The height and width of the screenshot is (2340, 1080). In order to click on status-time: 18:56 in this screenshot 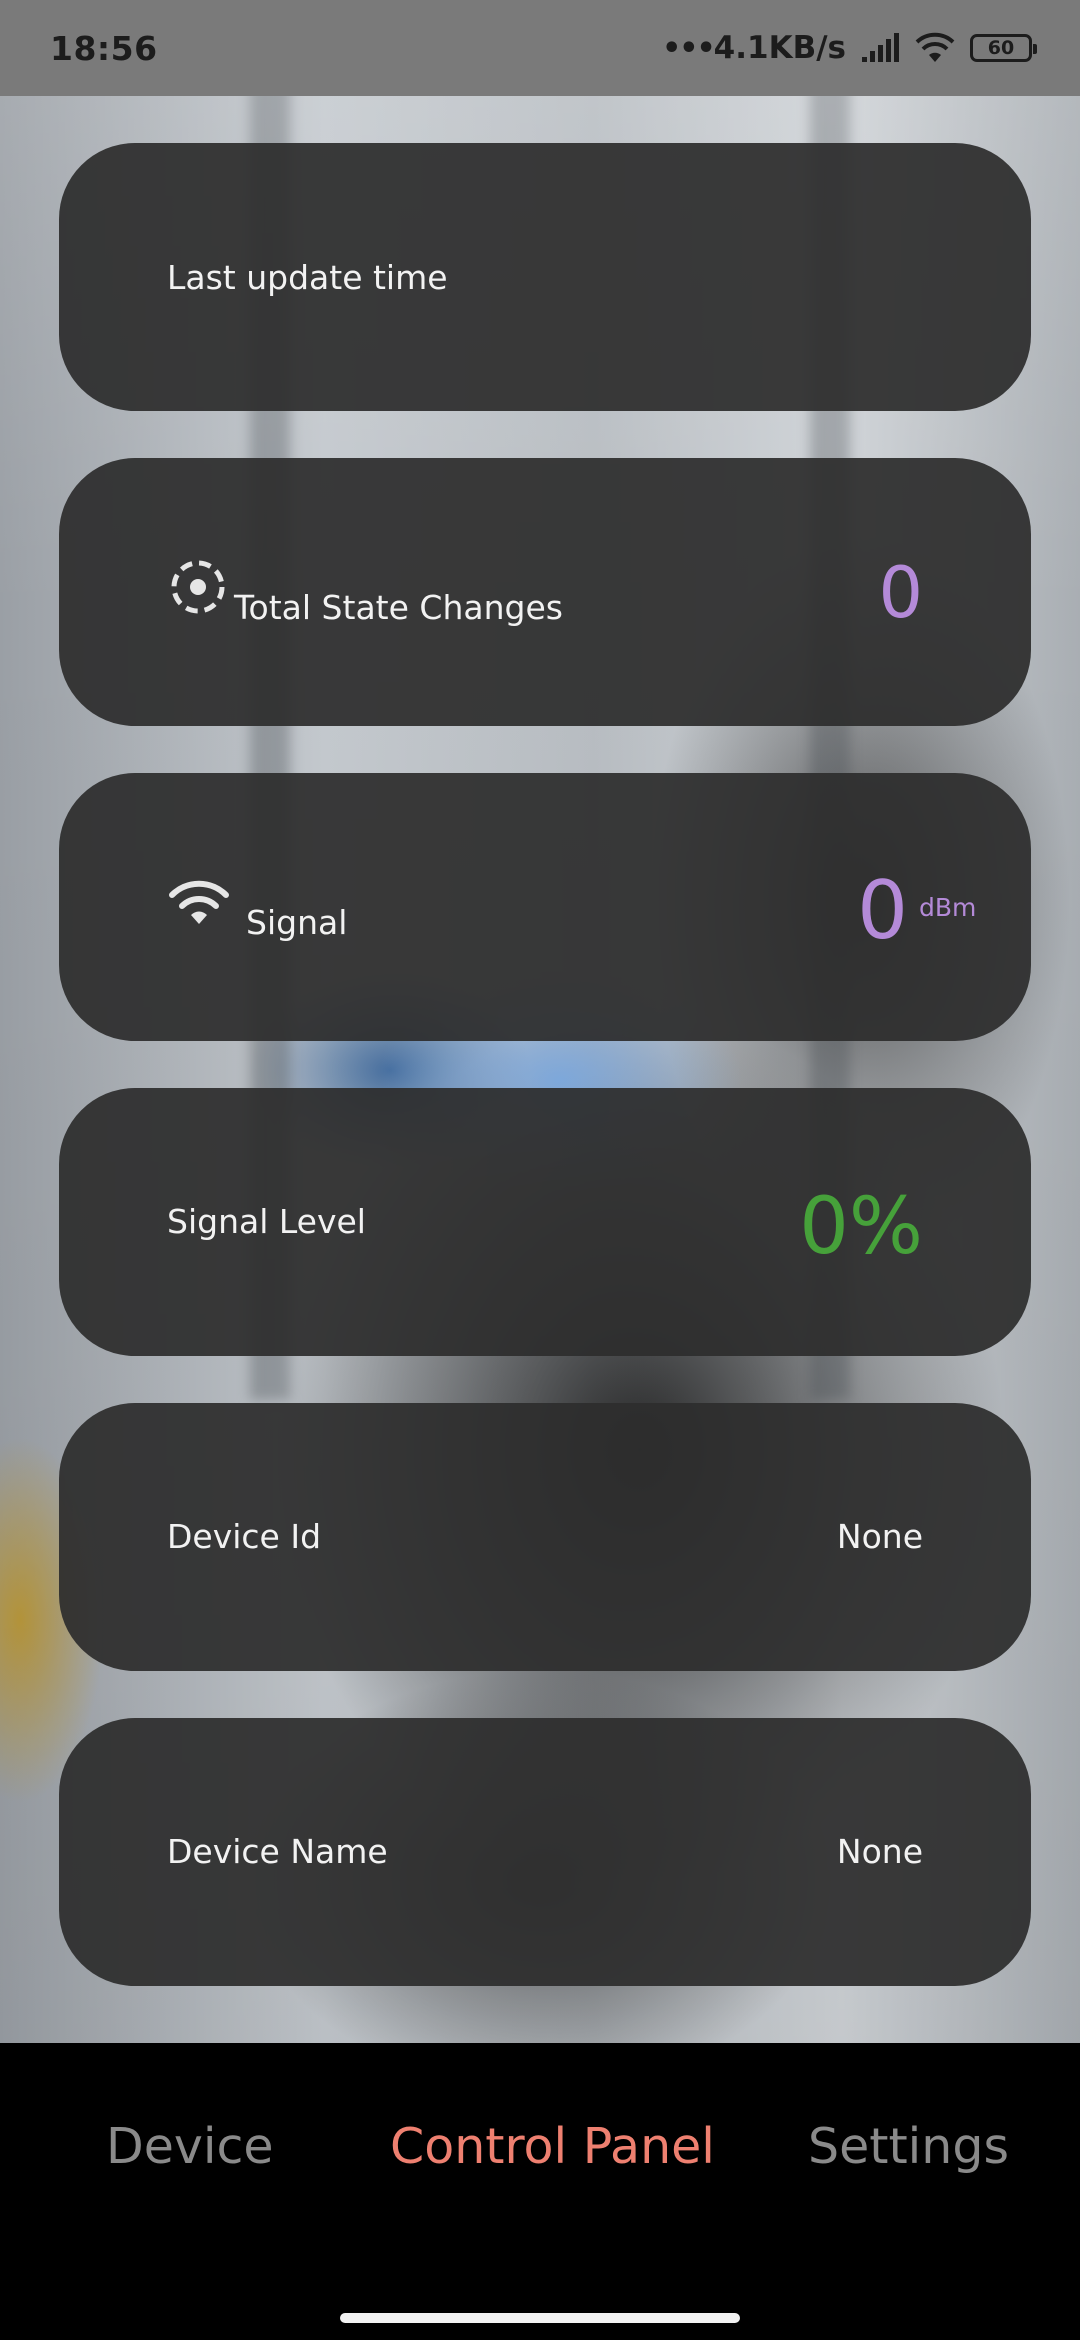, I will do `click(104, 48)`.